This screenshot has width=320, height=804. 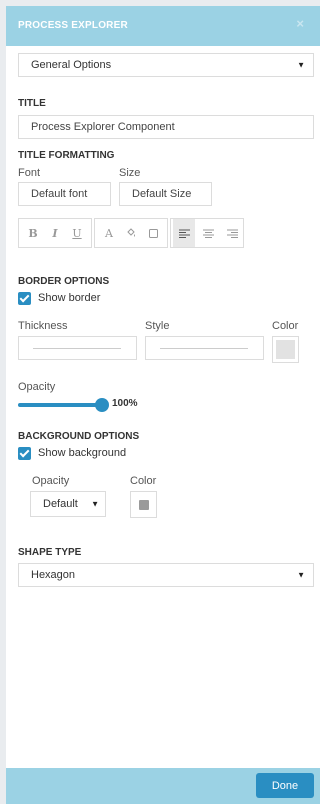 I want to click on border-opacity-slider-track, so click(x=60, y=405).